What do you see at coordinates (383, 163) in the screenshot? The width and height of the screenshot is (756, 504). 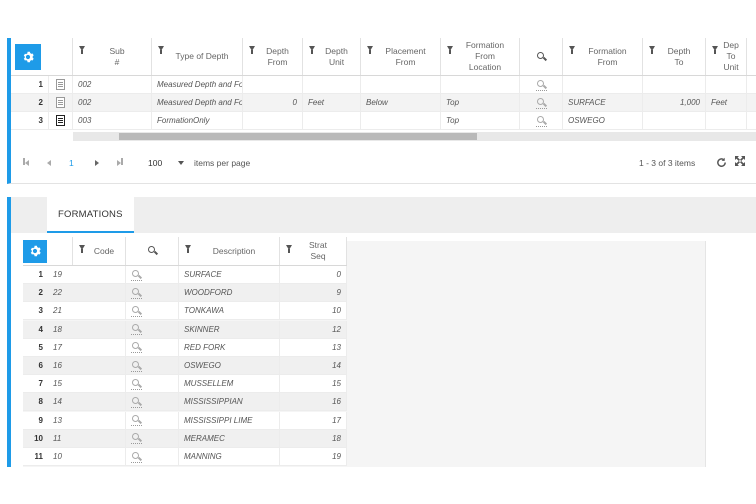 I see `pager: 1 100 items per page 1 - 3 of 3 items` at bounding box center [383, 163].